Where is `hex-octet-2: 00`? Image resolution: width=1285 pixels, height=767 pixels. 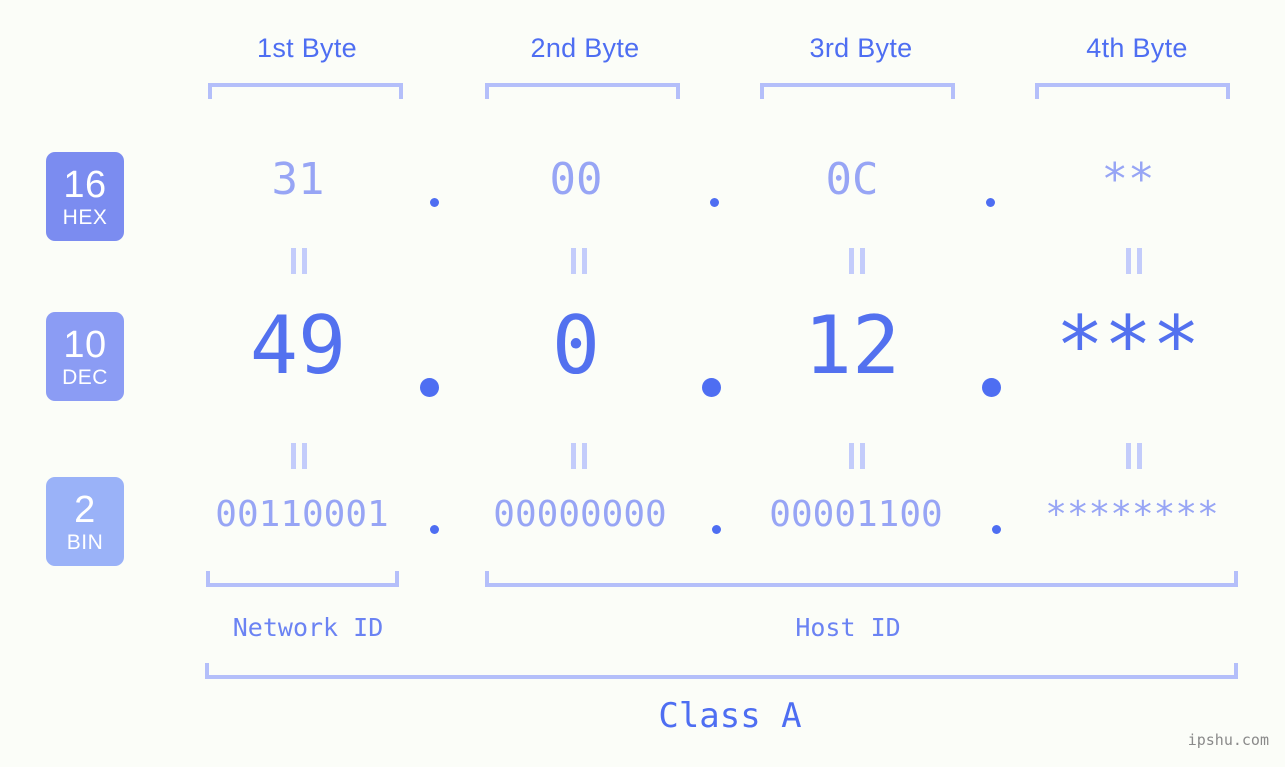 hex-octet-2: 00 is located at coordinates (576, 179).